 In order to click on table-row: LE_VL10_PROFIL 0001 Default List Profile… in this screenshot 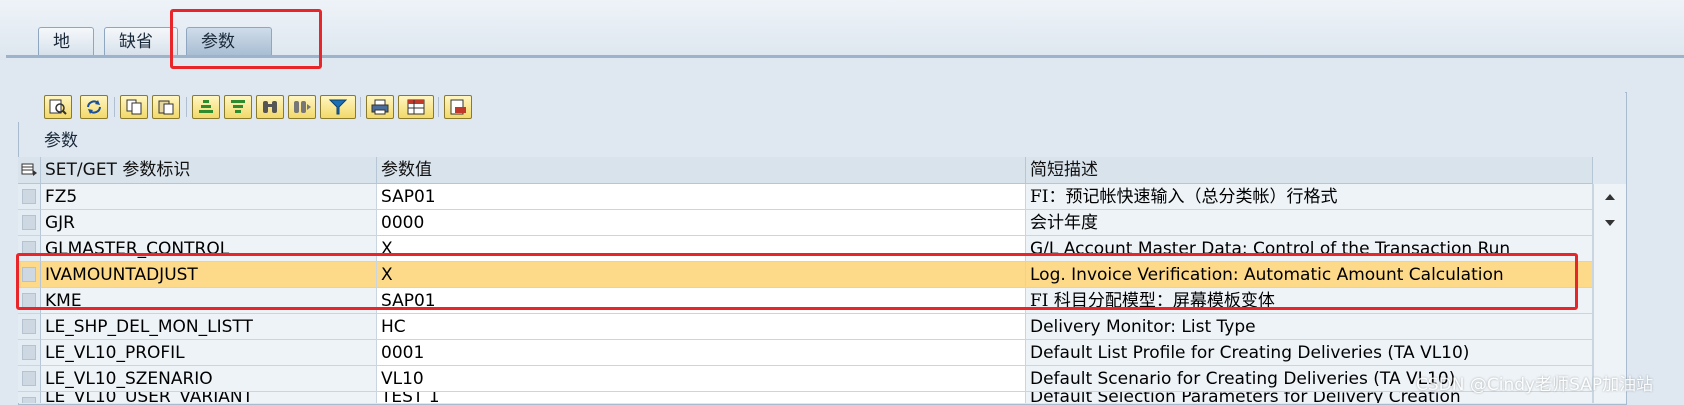, I will do `click(805, 353)`.